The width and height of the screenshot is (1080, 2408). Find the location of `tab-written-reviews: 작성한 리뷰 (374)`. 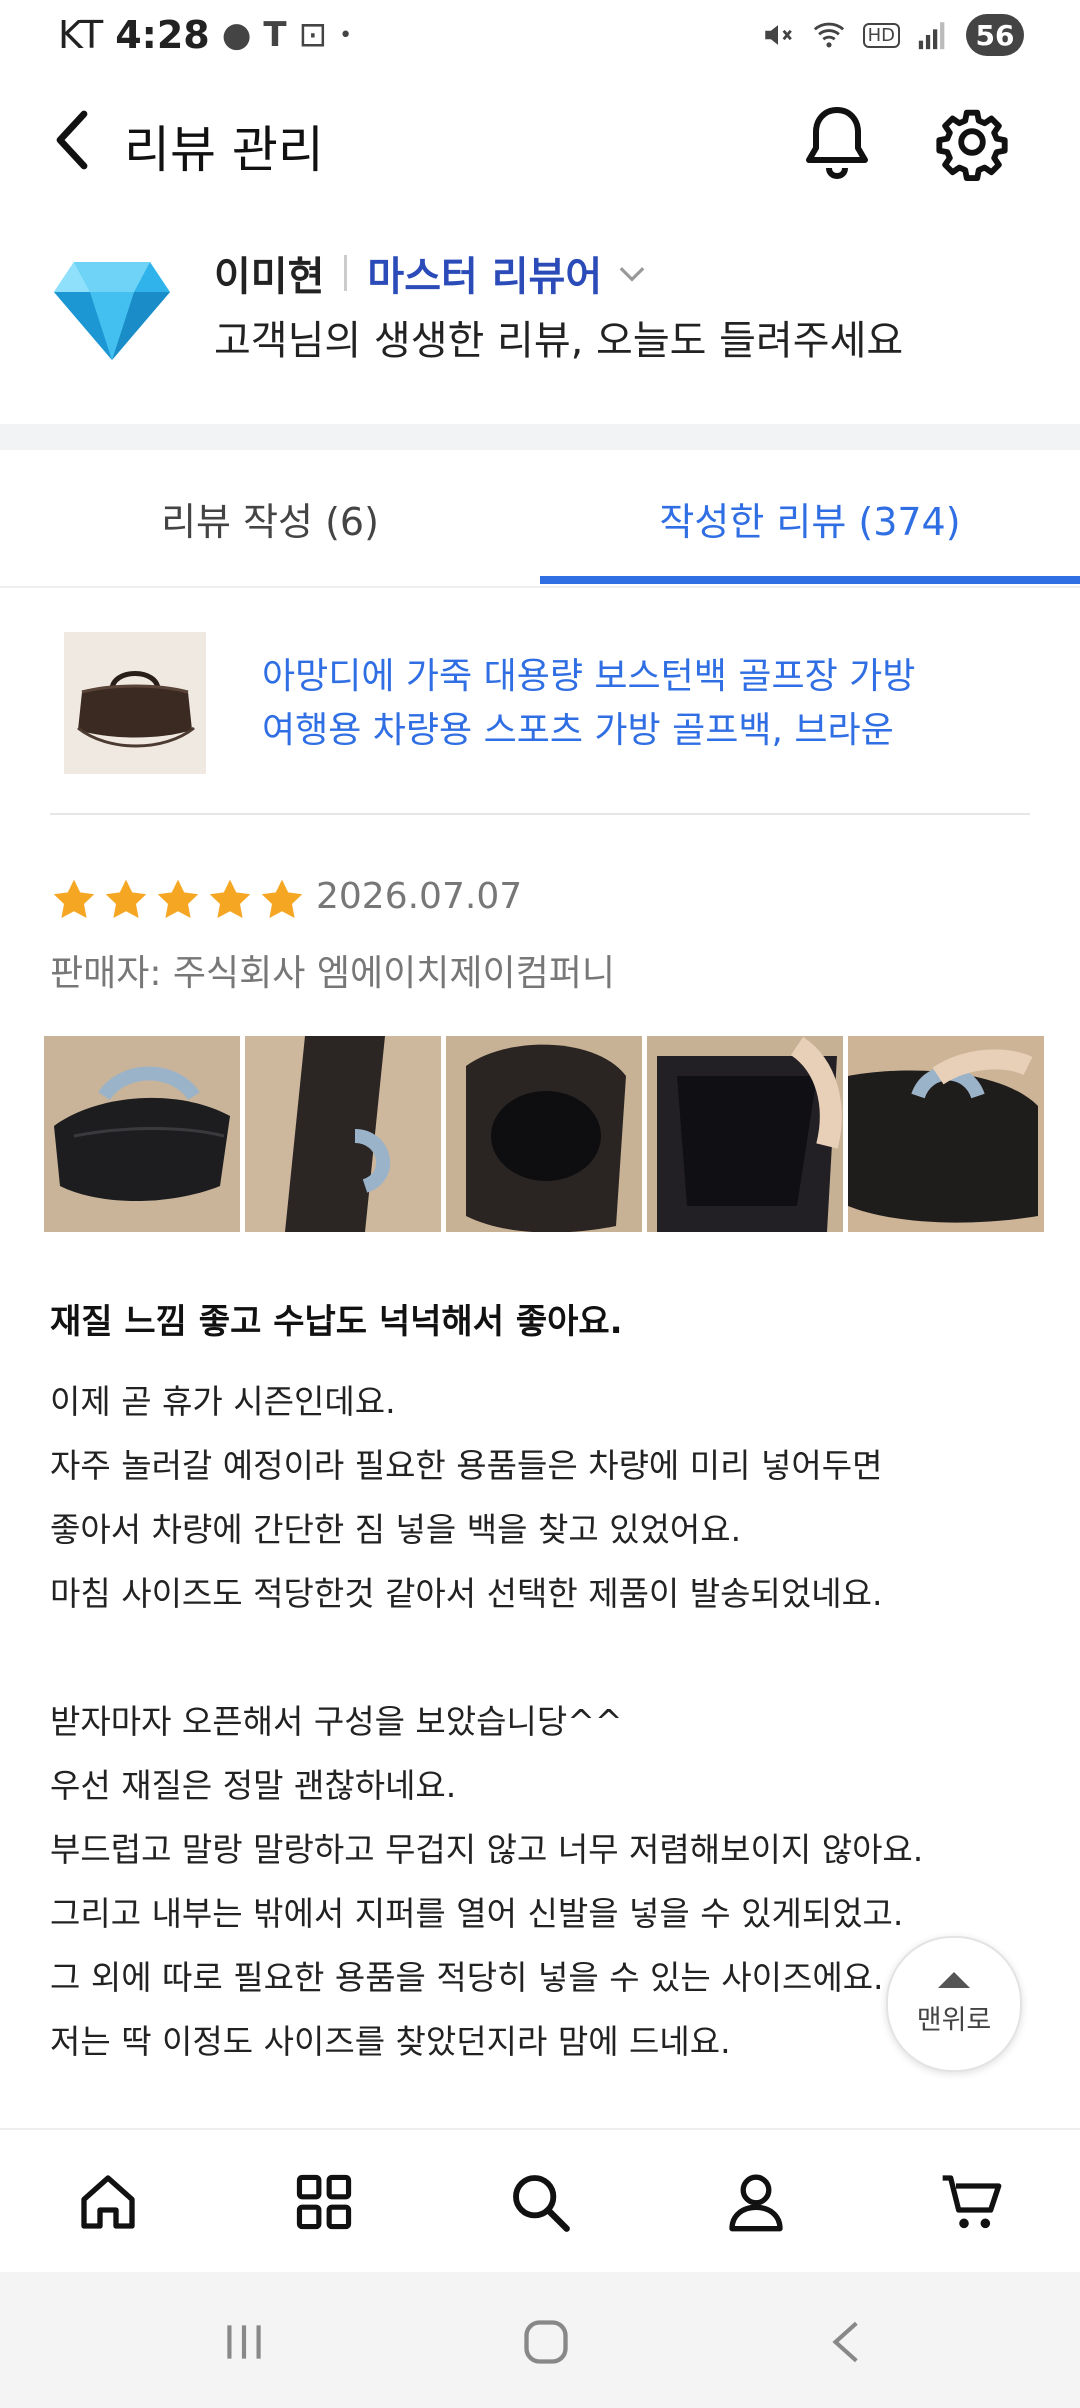

tab-written-reviews: 작성한 리뷰 (374) is located at coordinates (810, 518).